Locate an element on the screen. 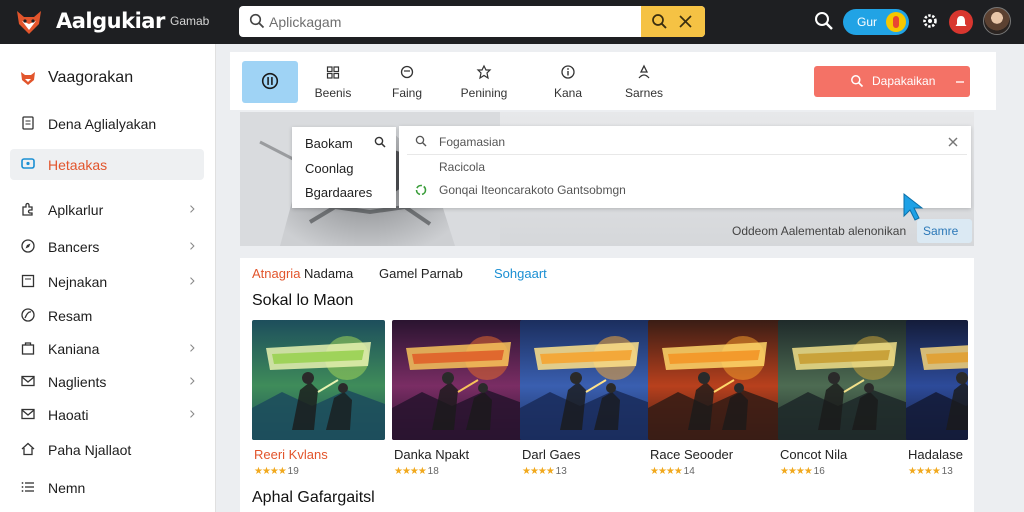  sidebar-item: Hetaakas is located at coordinates (107, 164).